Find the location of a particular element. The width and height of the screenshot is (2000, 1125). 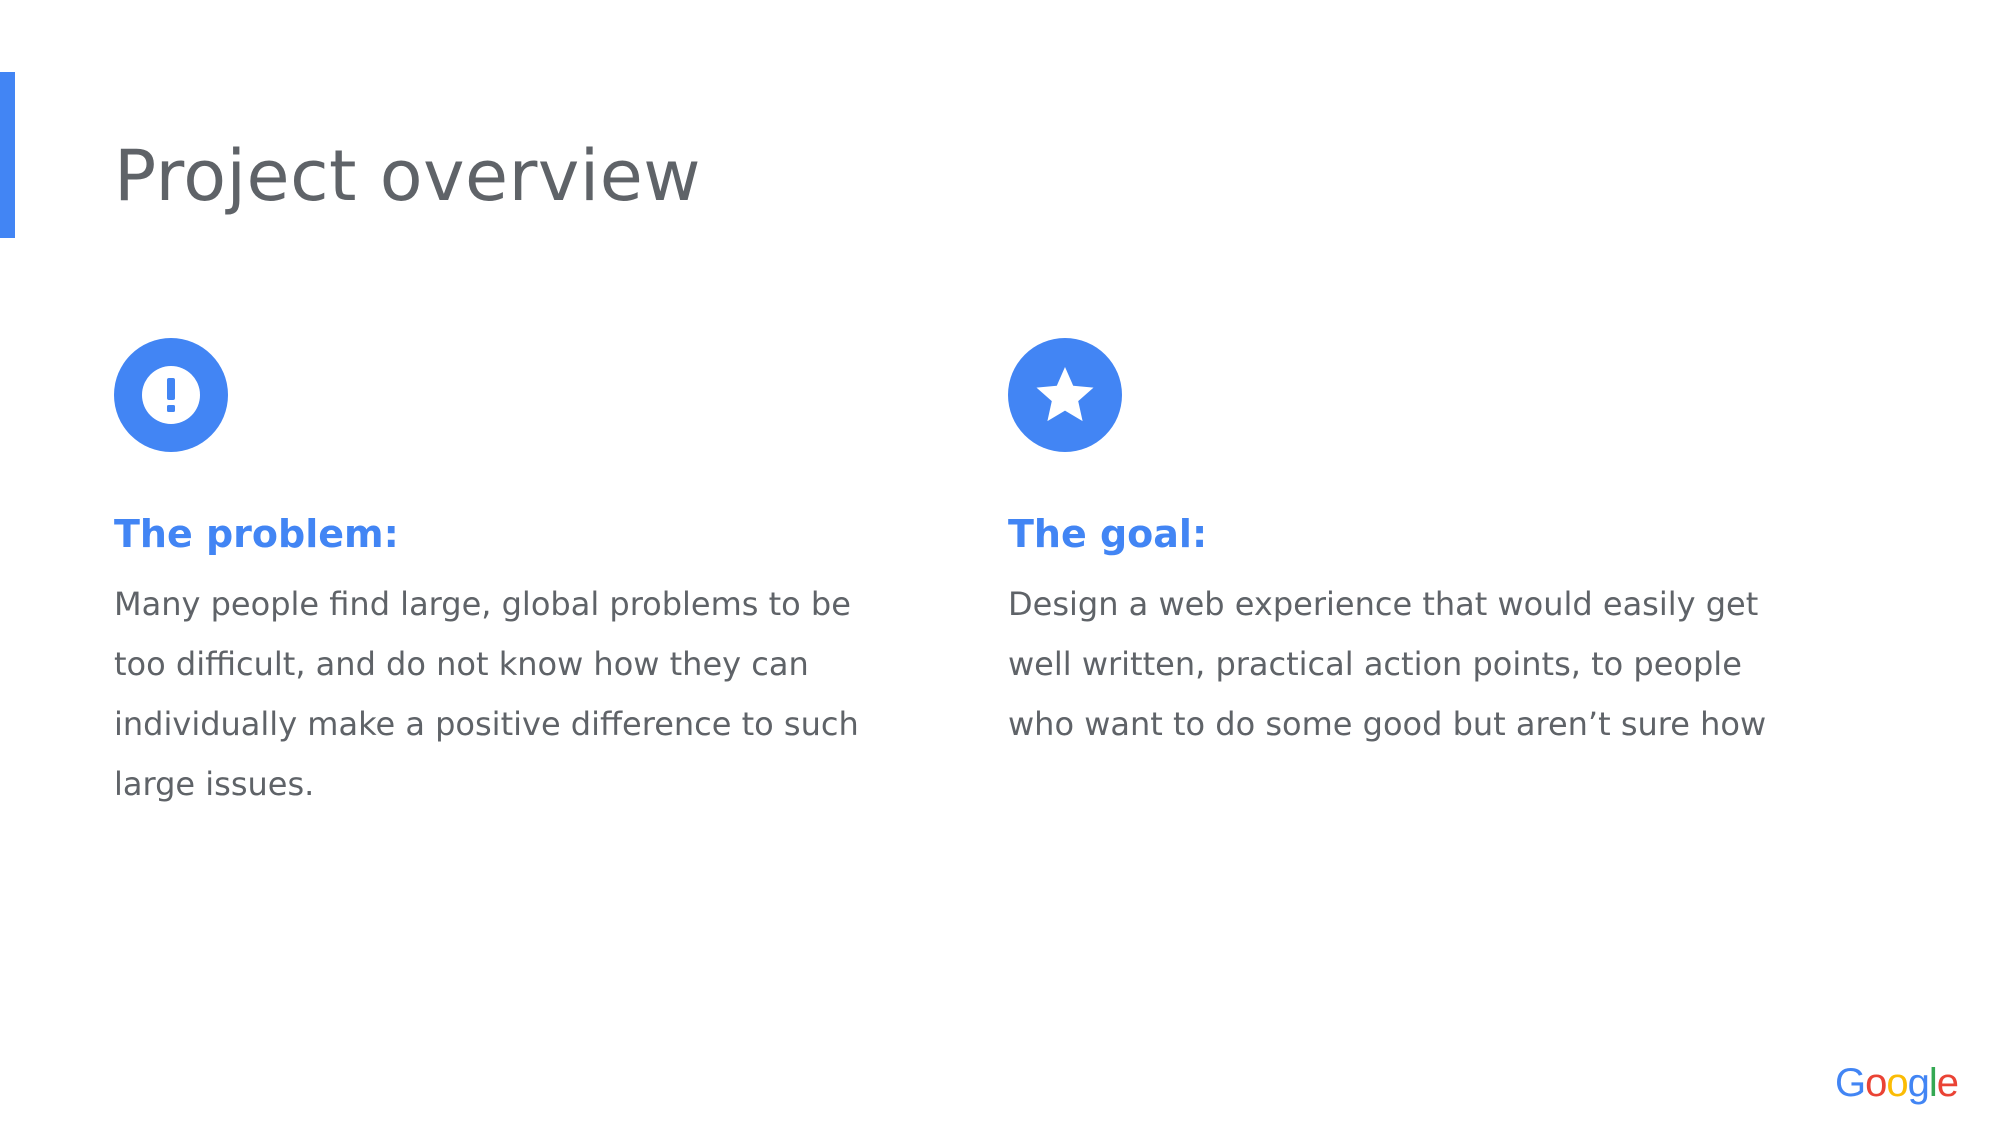

alert-circle-icon is located at coordinates (171, 395).